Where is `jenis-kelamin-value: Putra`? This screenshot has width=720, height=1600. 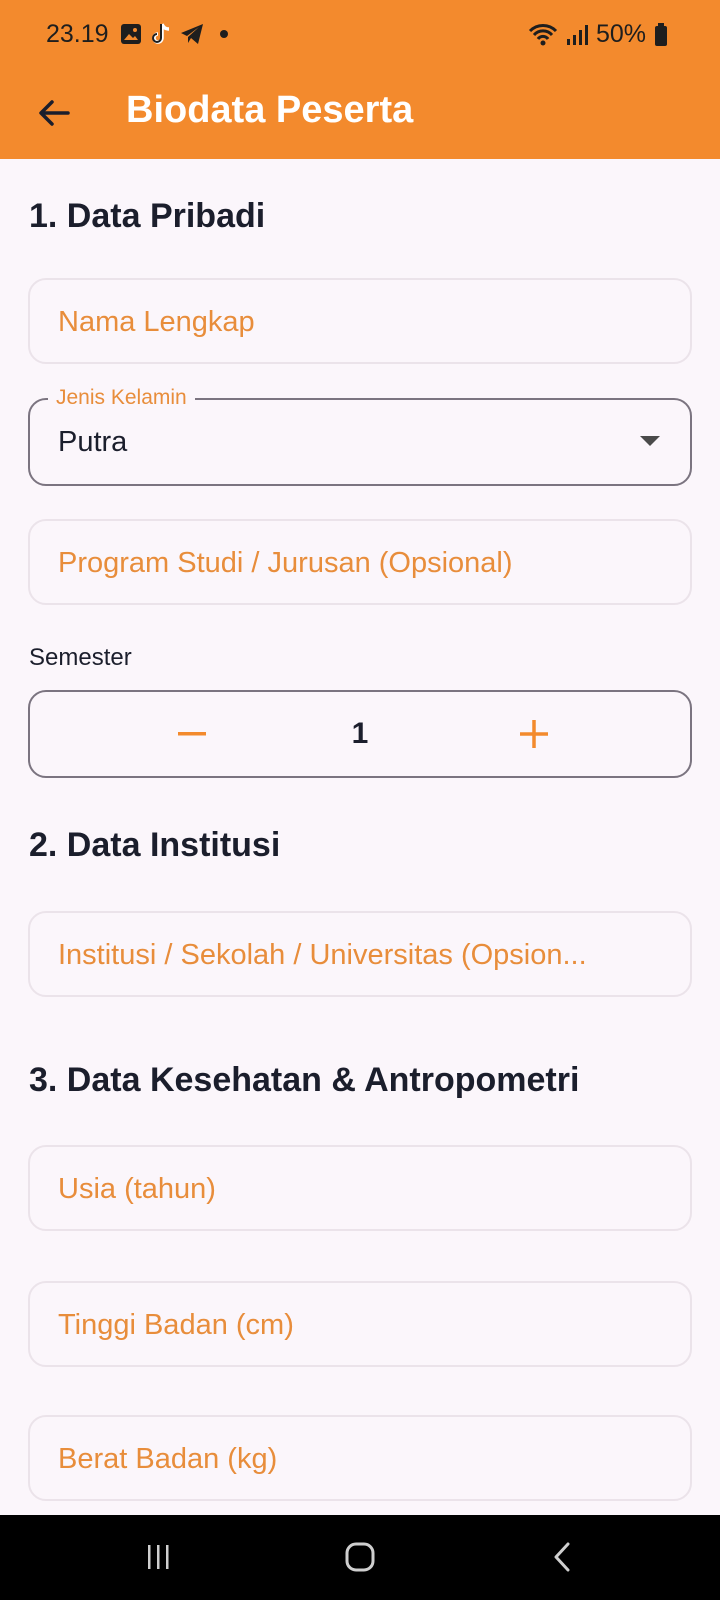 jenis-kelamin-value: Putra is located at coordinates (93, 442).